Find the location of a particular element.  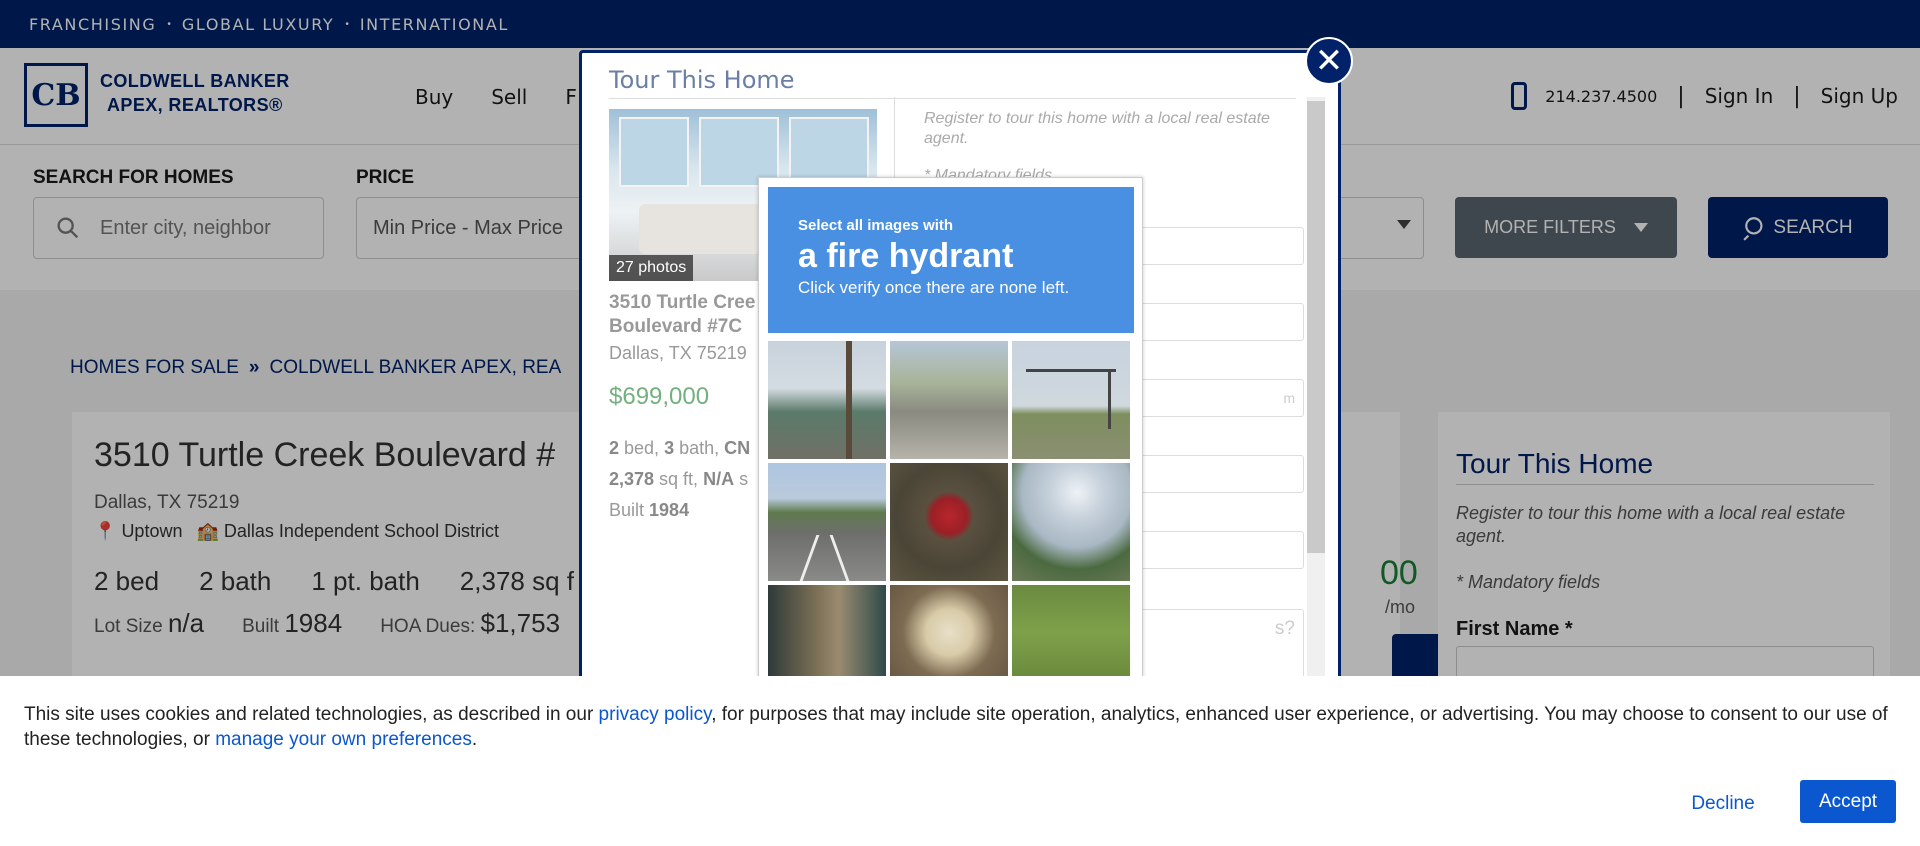

signal-arm is located at coordinates (1071, 370).